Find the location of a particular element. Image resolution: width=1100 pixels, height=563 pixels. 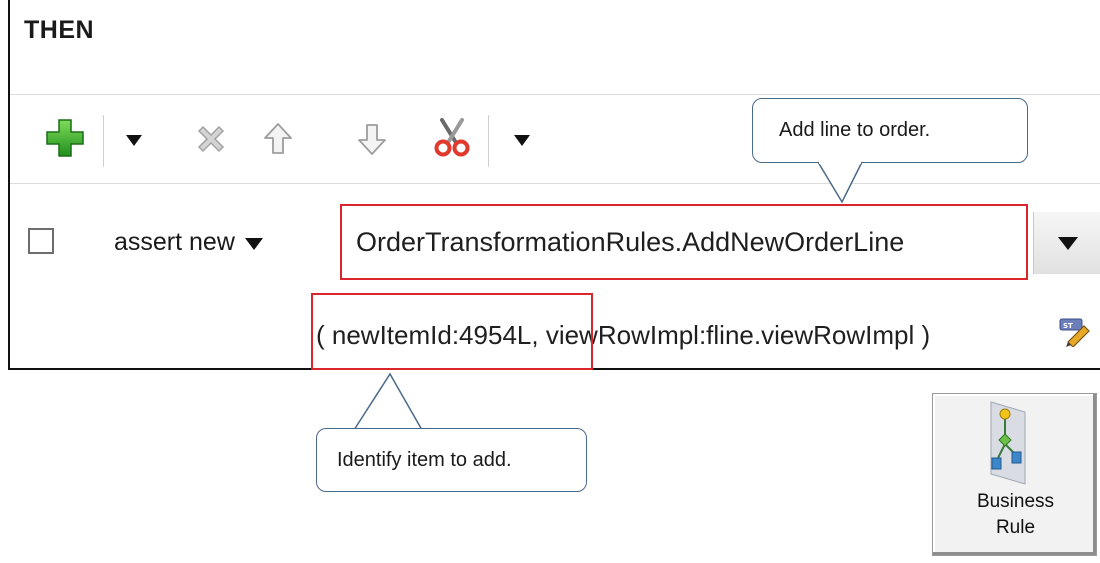

svg-text: ST is located at coordinates (1068, 326).